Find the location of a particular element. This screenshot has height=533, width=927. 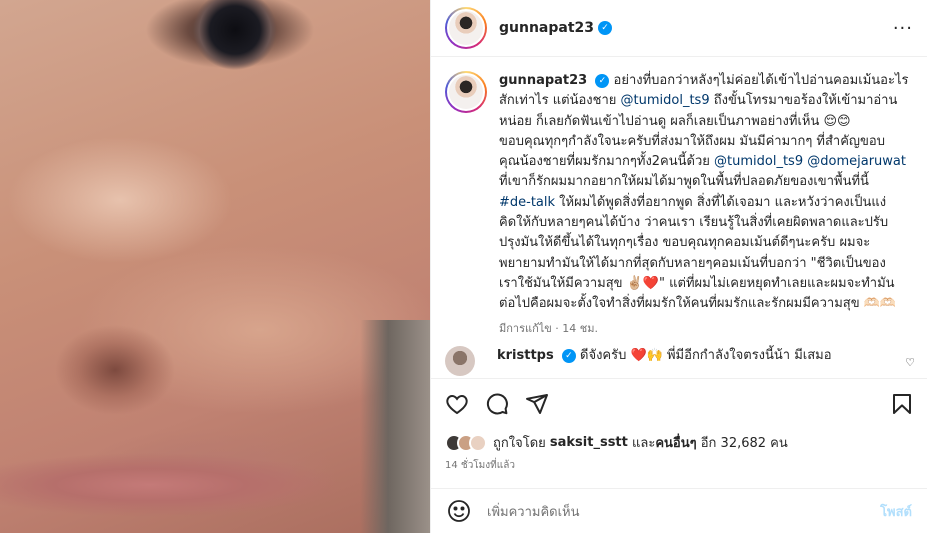

photo-nose is located at coordinates (115, 365).